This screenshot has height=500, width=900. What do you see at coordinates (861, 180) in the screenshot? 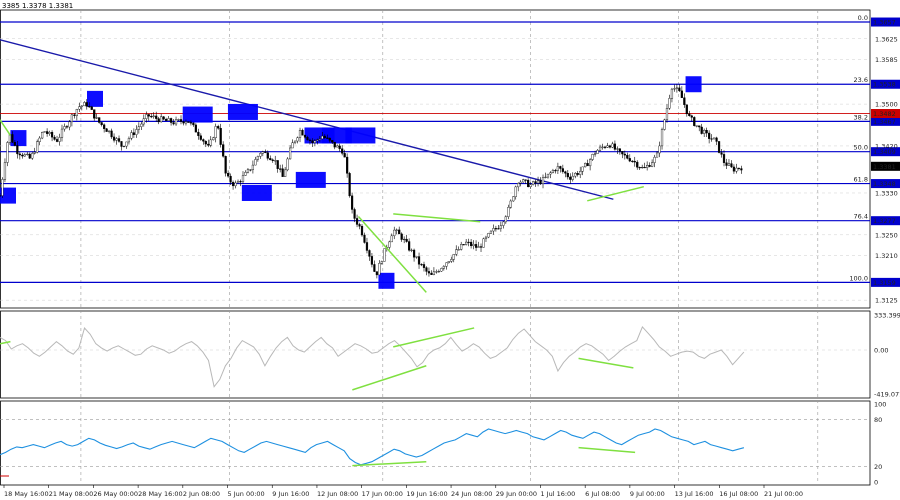
I see `fib-level-percent: 61.8` at bounding box center [861, 180].